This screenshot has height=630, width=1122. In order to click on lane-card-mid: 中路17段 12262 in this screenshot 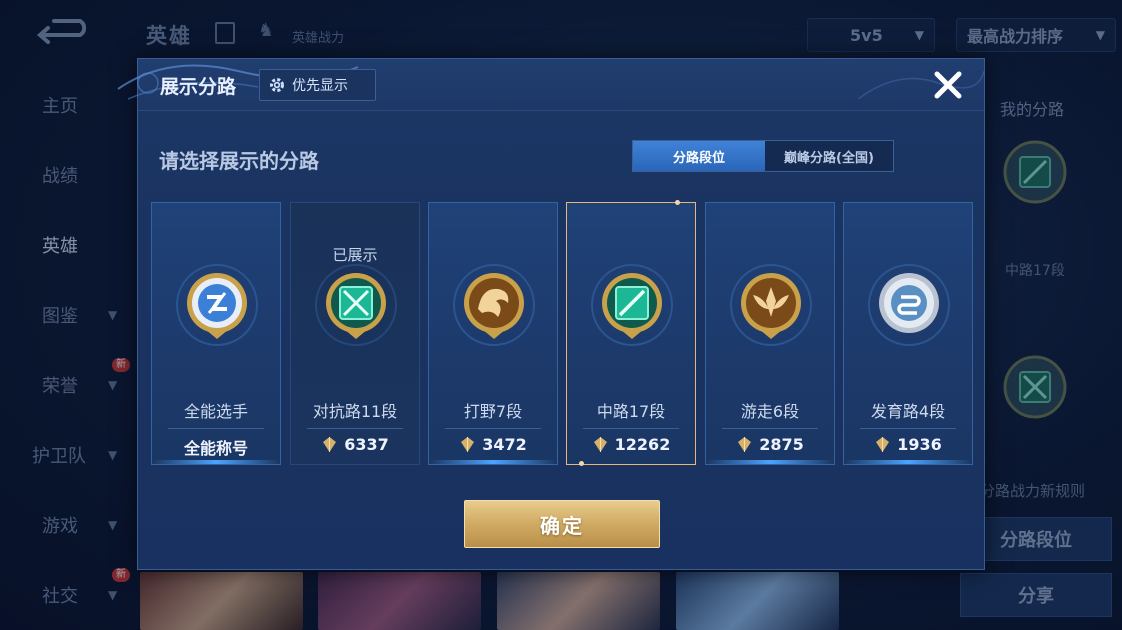, I will do `click(631, 333)`.